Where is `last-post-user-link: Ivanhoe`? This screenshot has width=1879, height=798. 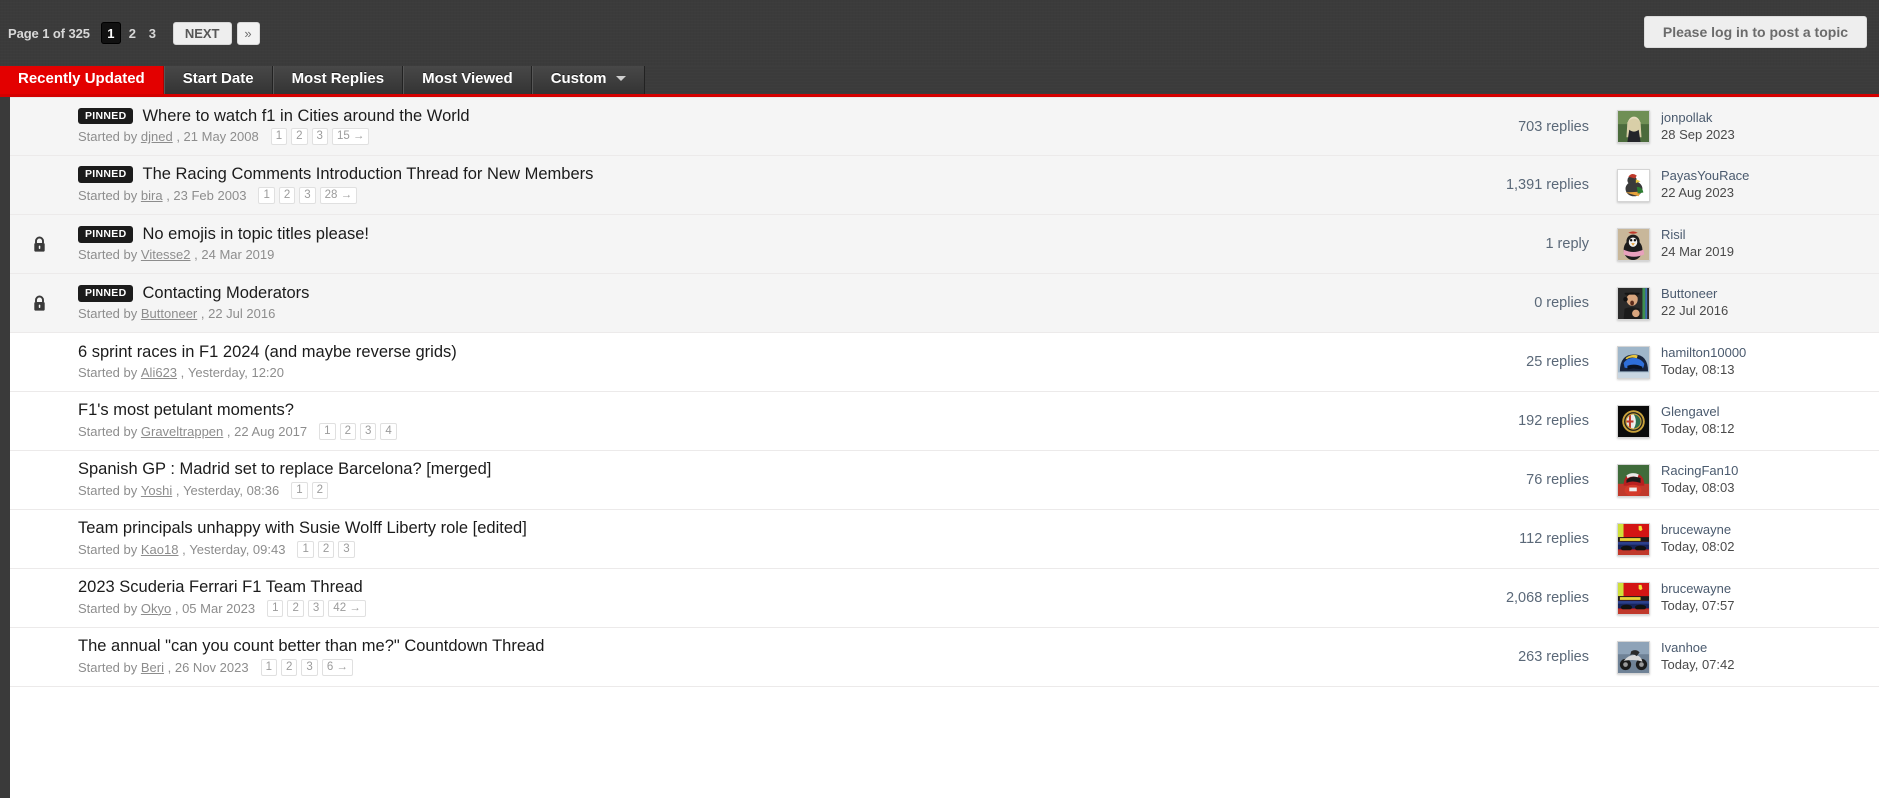
last-post-user-link: Ivanhoe is located at coordinates (1697, 648).